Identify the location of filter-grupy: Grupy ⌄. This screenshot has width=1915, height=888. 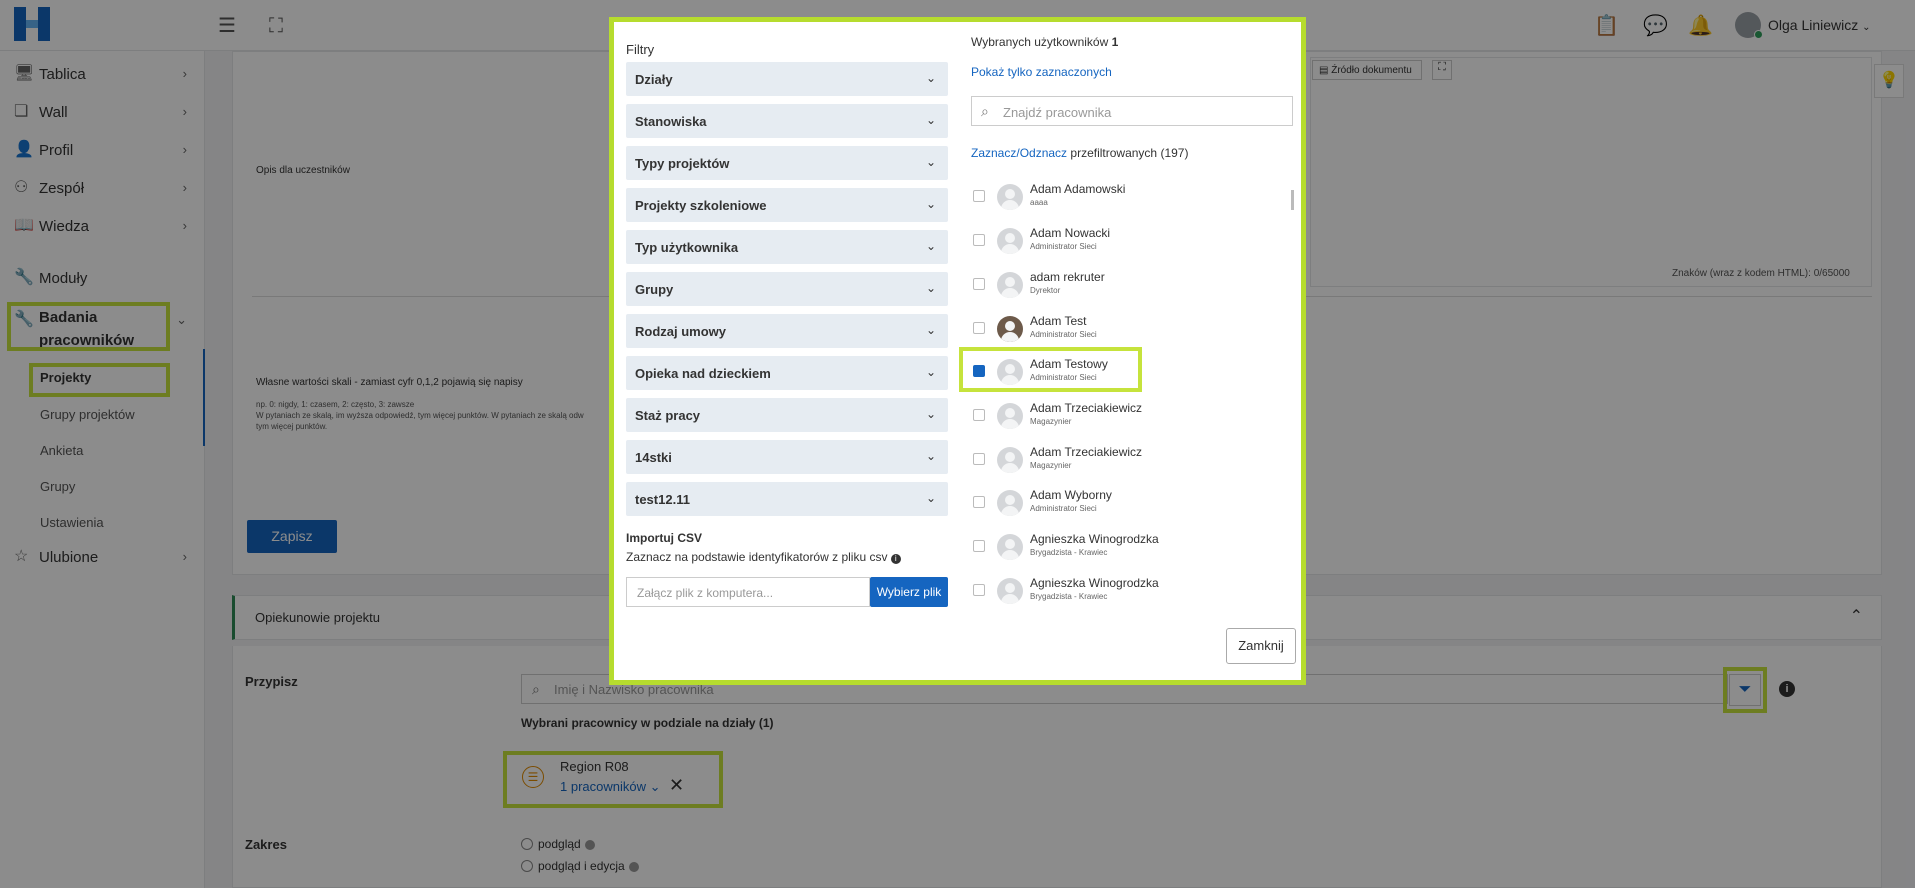
(787, 289).